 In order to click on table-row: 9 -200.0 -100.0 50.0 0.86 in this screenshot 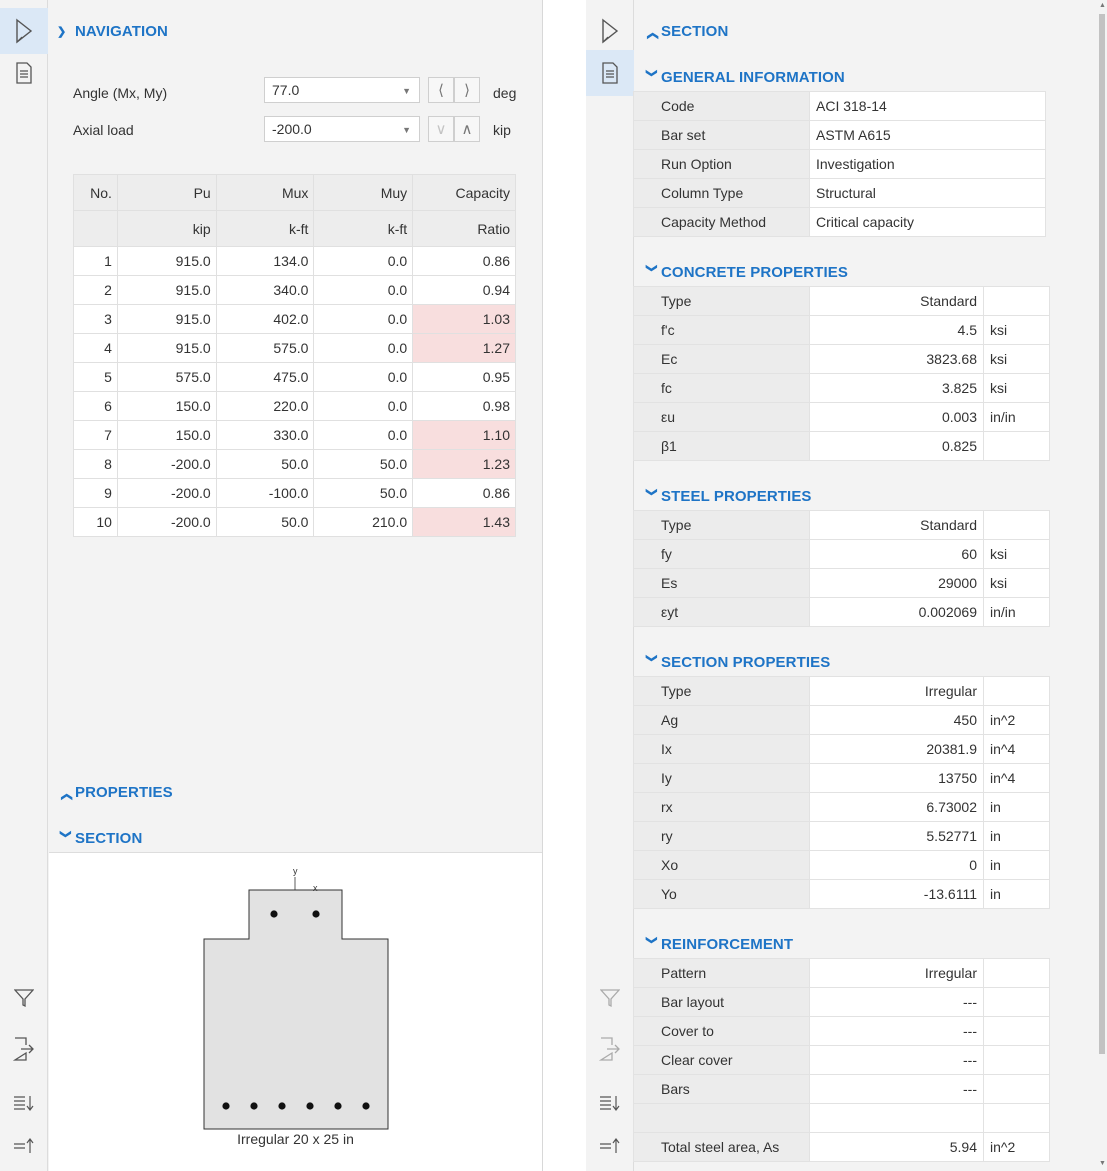, I will do `click(294, 493)`.